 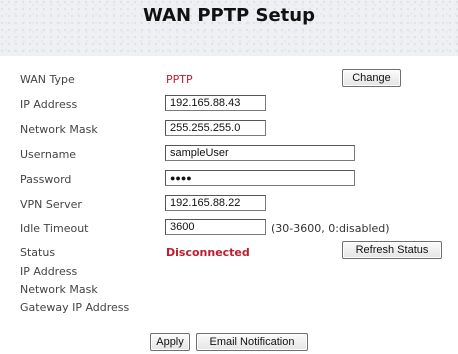 I want to click on network-mask-label: Network Mask, so click(x=59, y=129).